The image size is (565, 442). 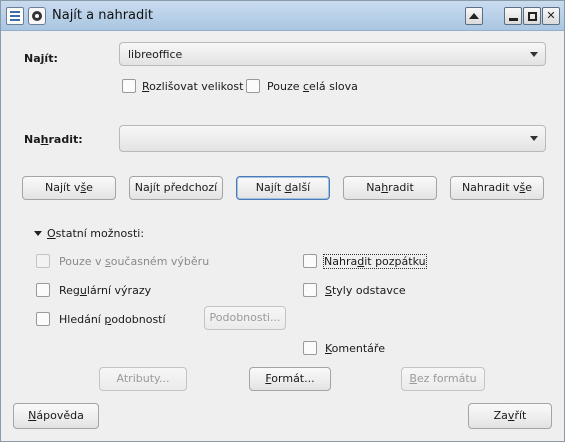 What do you see at coordinates (375, 261) in the screenshot?
I see `replace-backwards-label: Nahradit pozpátku` at bounding box center [375, 261].